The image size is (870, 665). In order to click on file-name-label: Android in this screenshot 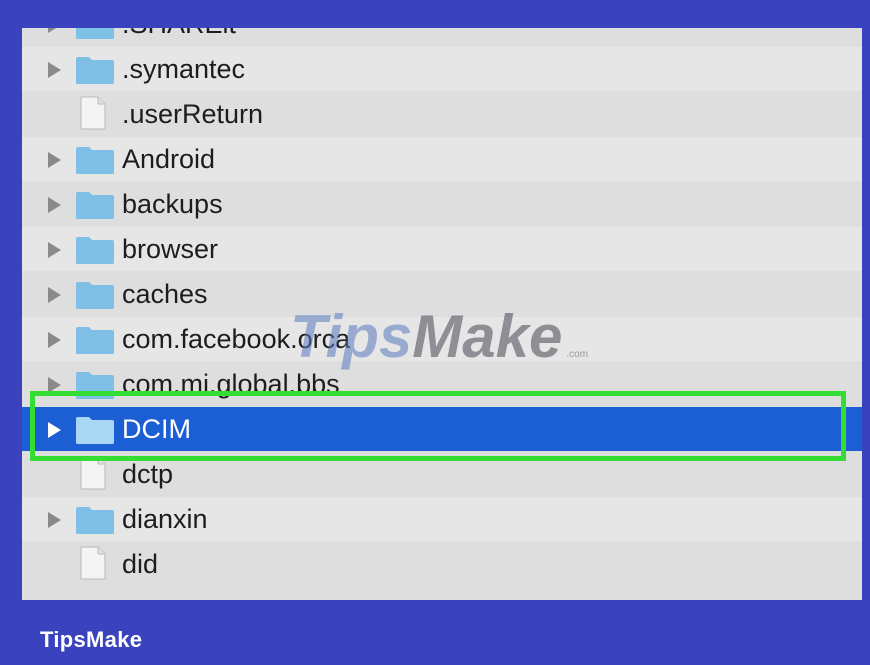, I will do `click(169, 159)`.